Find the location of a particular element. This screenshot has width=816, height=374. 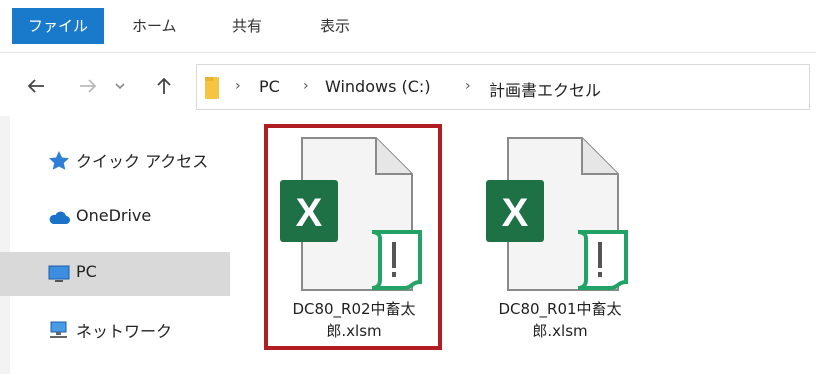

network-icon is located at coordinates (58, 329).